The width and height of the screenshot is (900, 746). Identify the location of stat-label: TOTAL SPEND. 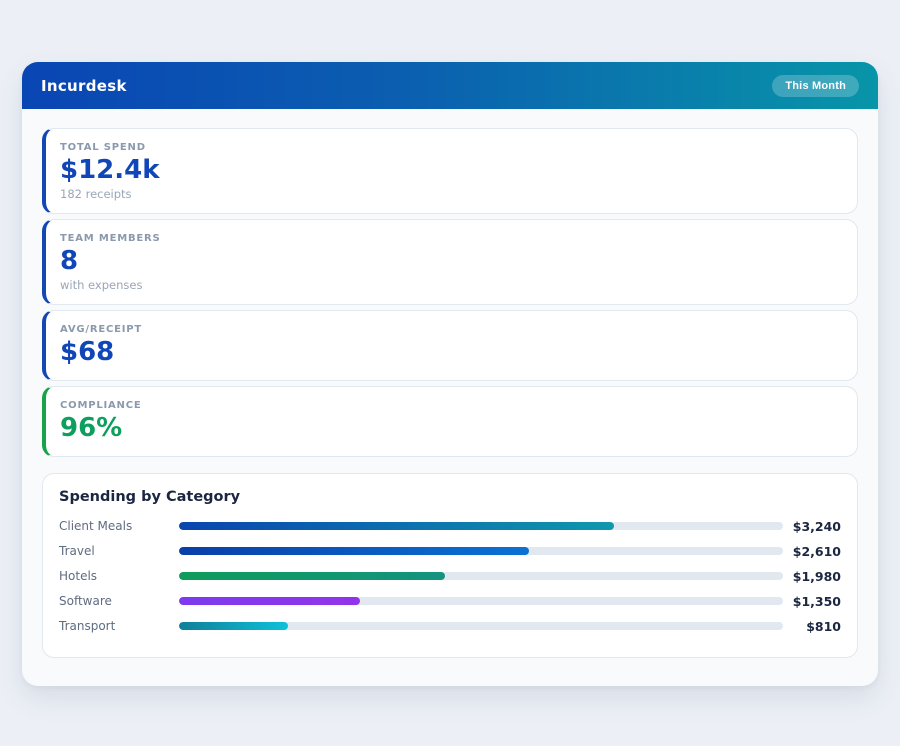
(103, 147).